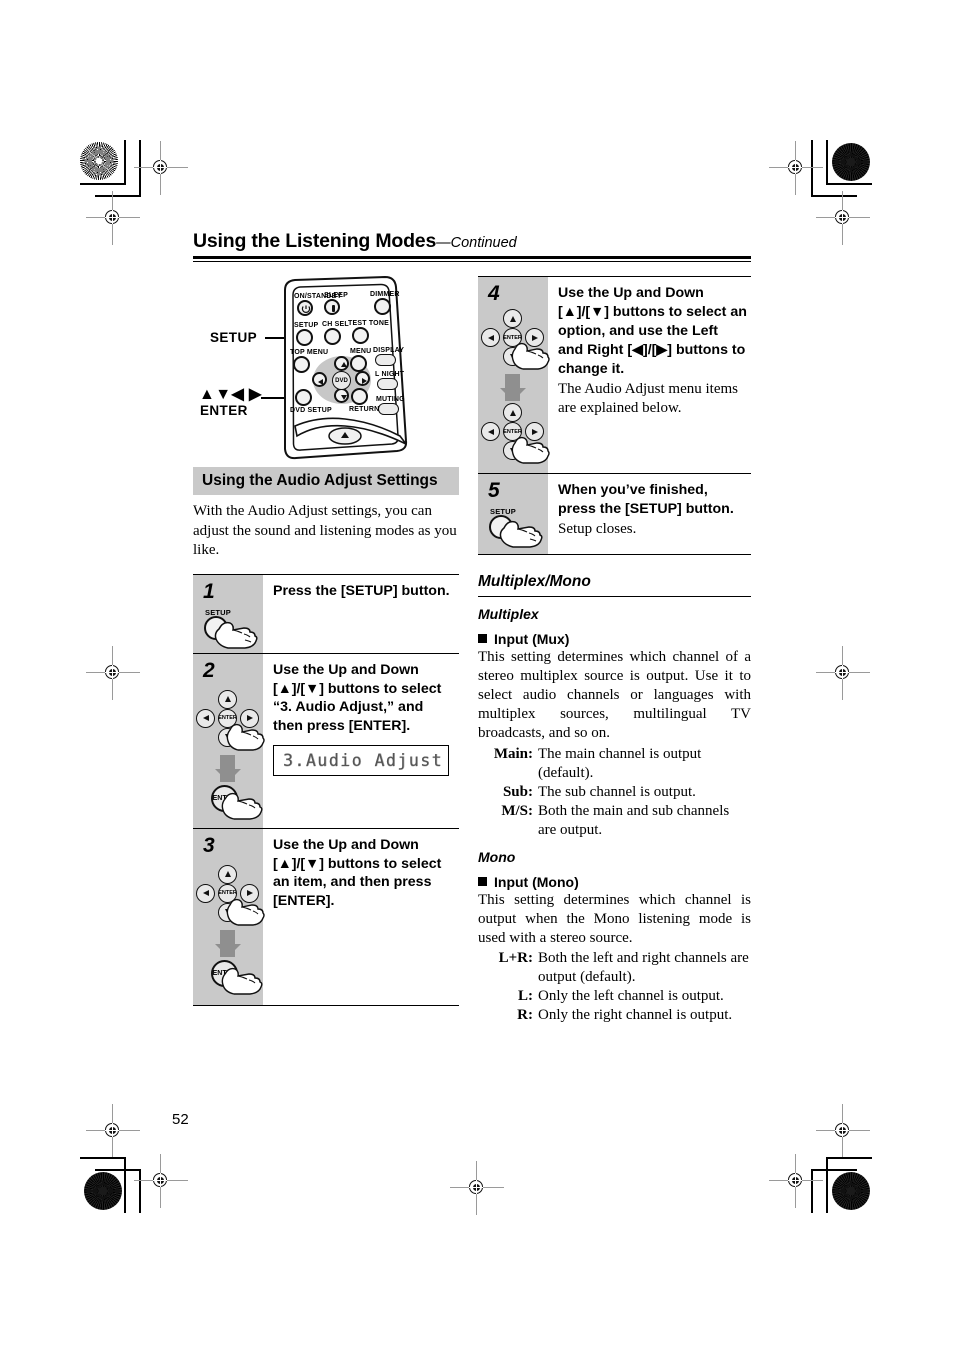 Image resolution: width=954 pixels, height=1351 pixels. Describe the element at coordinates (517, 791) in the screenshot. I see `multiplex-def-sub-term: Sub:` at that location.